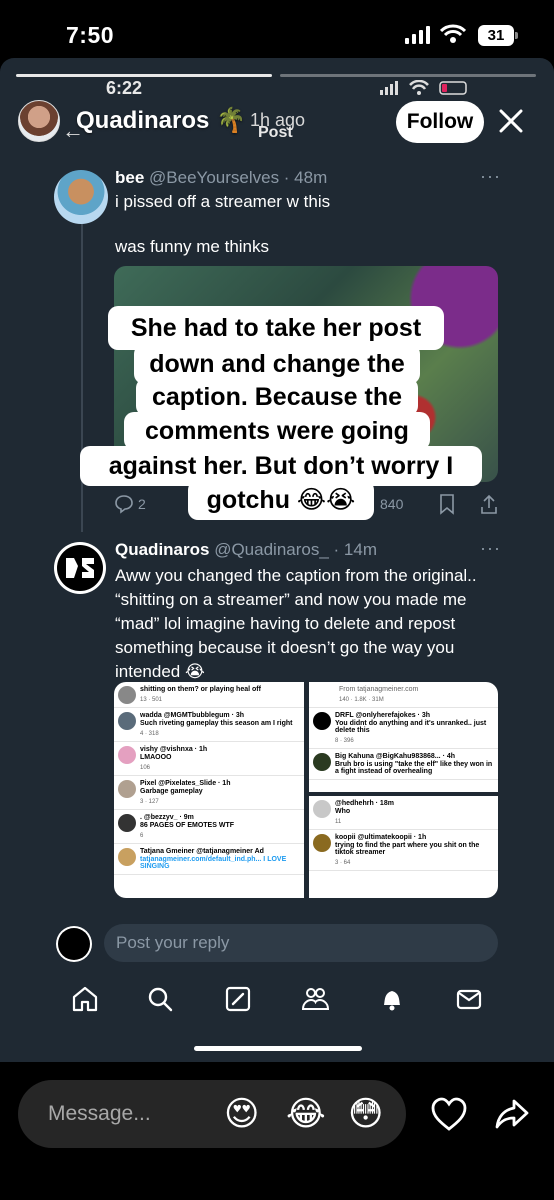  Describe the element at coordinates (160, 671) in the screenshot. I see `tweet-text: intended 😭` at that location.